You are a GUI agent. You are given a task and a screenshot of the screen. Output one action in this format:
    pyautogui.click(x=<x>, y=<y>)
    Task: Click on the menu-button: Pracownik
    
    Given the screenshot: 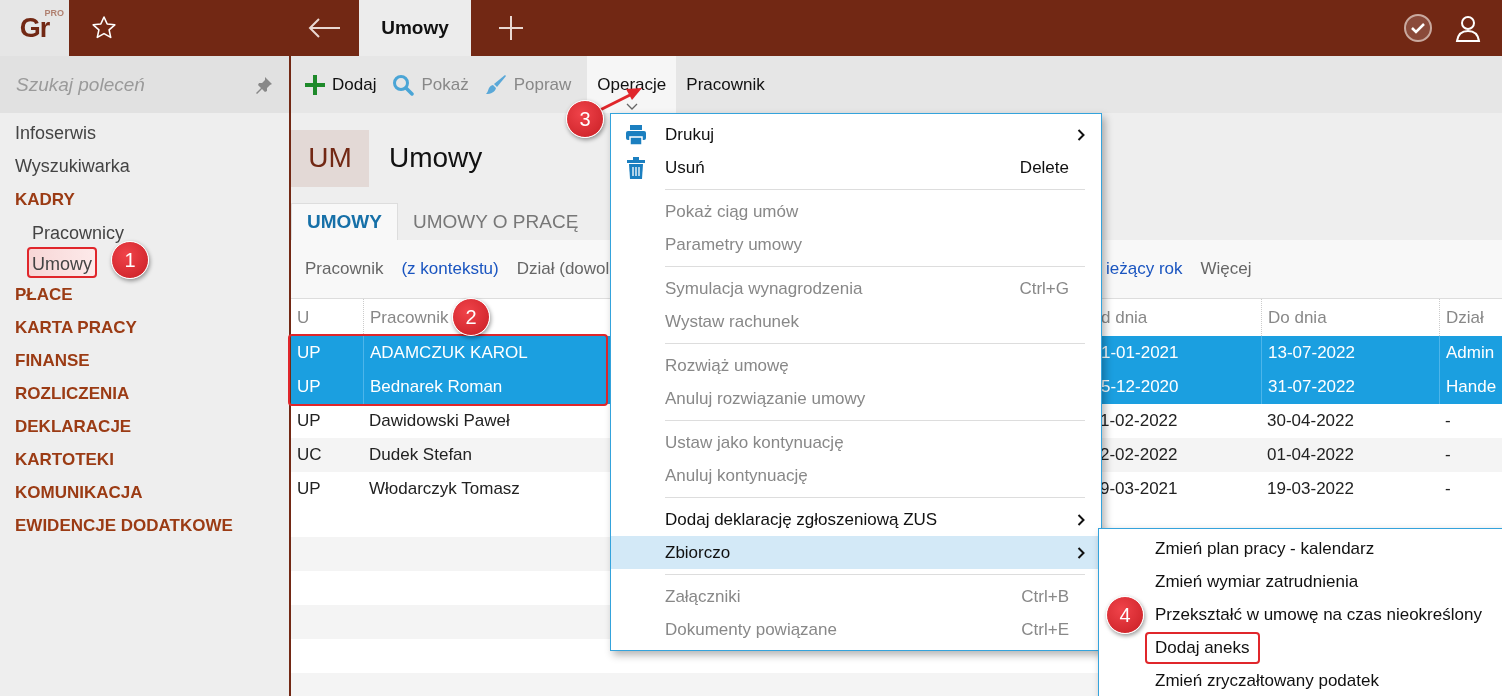 What is the action you would take?
    pyautogui.click(x=725, y=84)
    